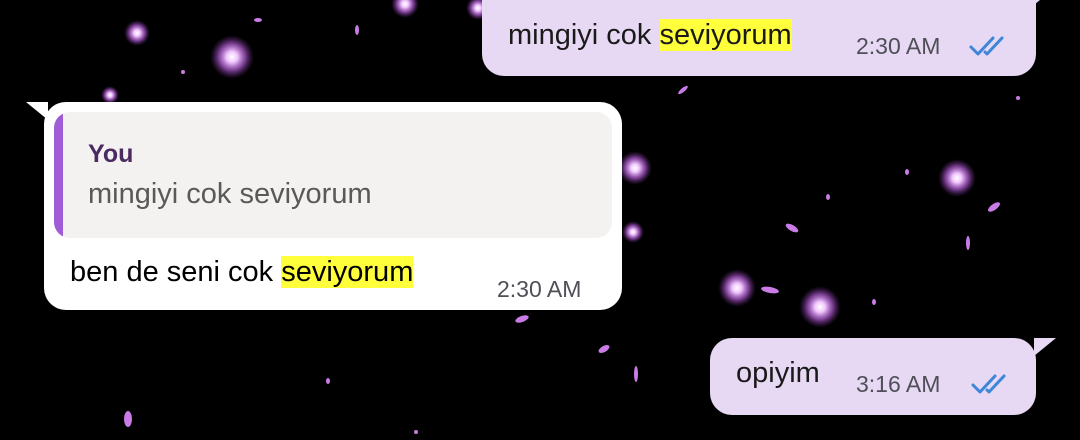 The width and height of the screenshot is (1080, 440). Describe the element at coordinates (333, 175) in the screenshot. I see `reply-quote: You mingiyi cok seviyorum` at that location.